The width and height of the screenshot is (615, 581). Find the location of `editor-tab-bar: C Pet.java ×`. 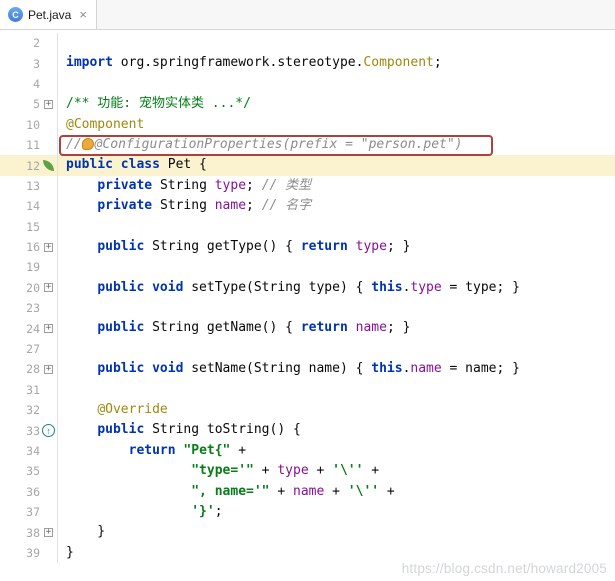

editor-tab-bar: C Pet.java × is located at coordinates (307, 15).